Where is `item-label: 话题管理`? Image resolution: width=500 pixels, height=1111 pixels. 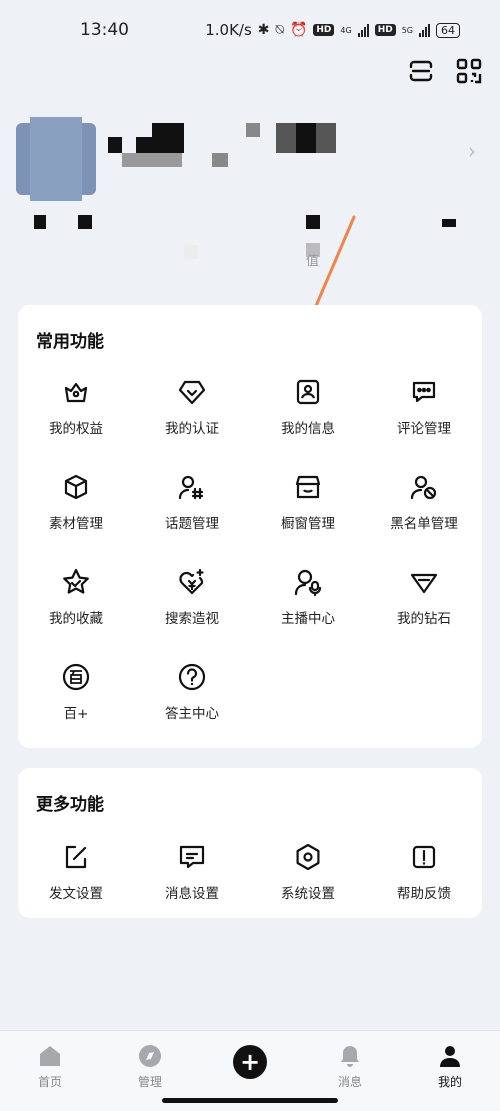 item-label: 话题管理 is located at coordinates (192, 524).